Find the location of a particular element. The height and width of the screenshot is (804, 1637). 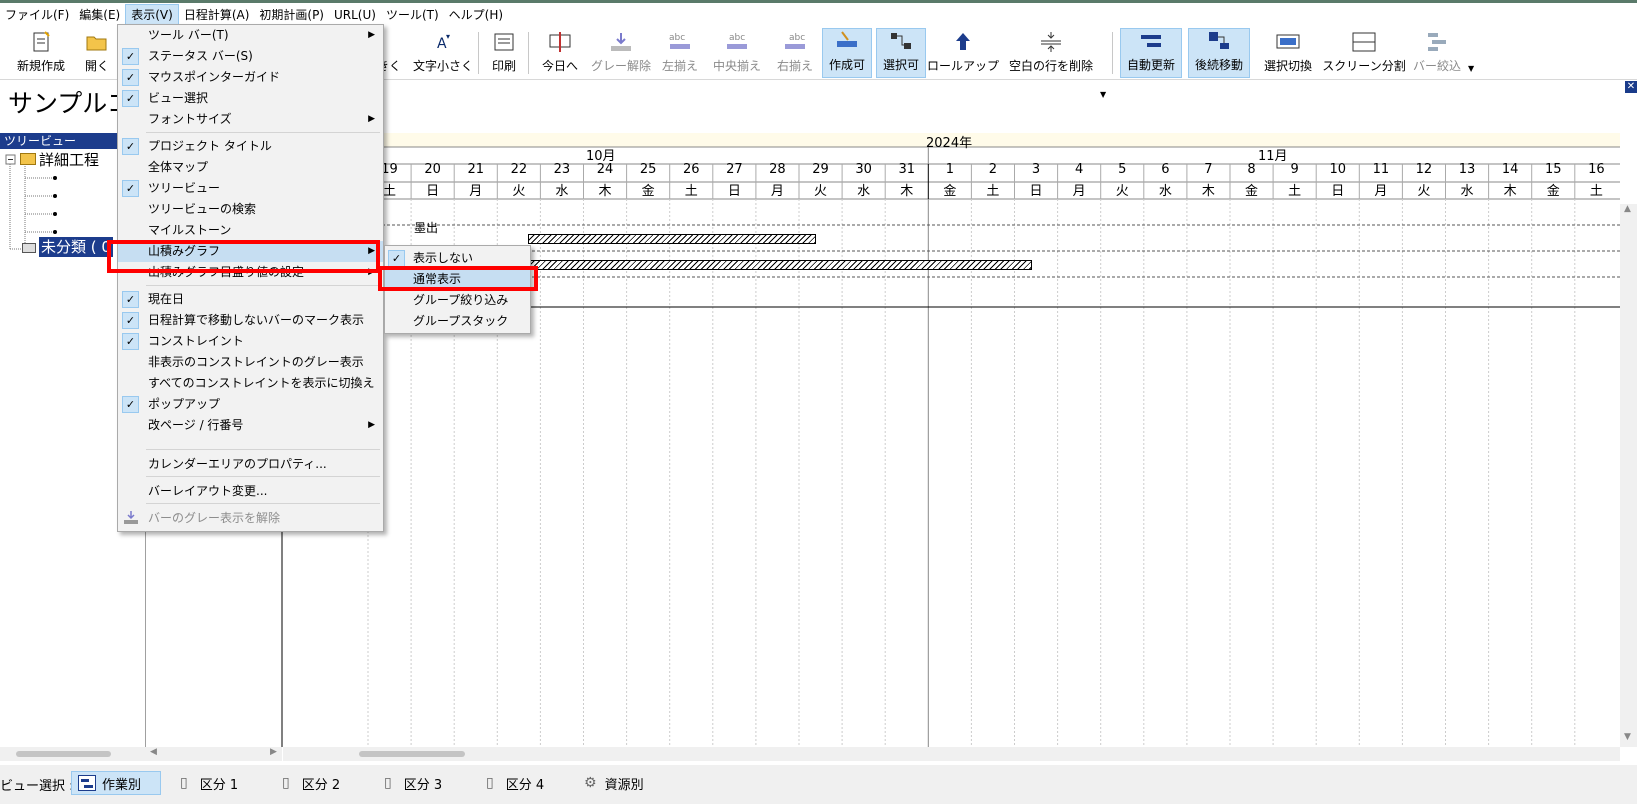

font-smaller-button: A ▾ 文字小さく is located at coordinates (443, 53).